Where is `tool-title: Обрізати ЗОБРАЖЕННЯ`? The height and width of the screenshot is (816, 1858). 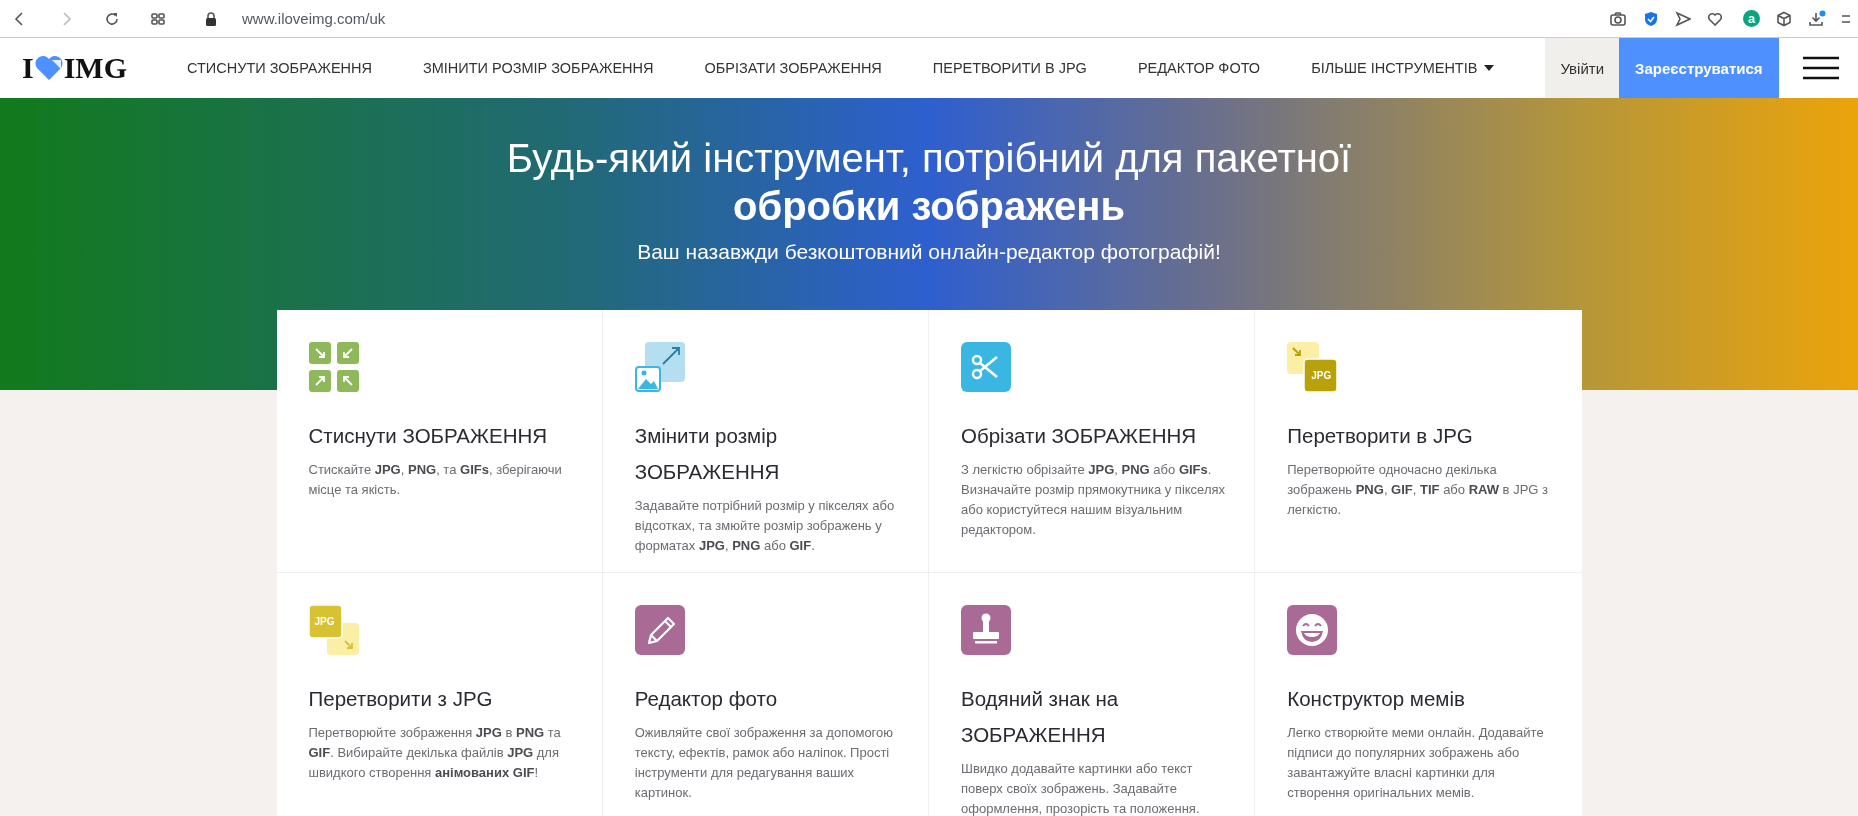 tool-title: Обрізати ЗОБРАЖЕННЯ is located at coordinates (1079, 436).